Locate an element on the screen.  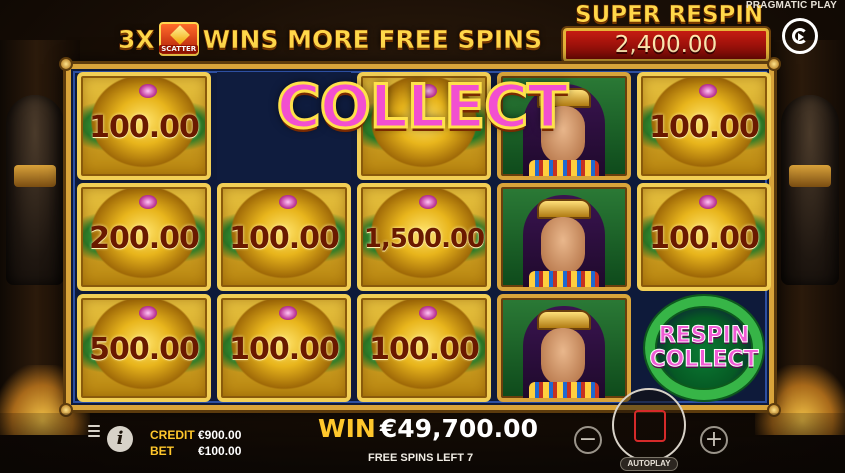
coin-value: 200.00 is located at coordinates (144, 238).